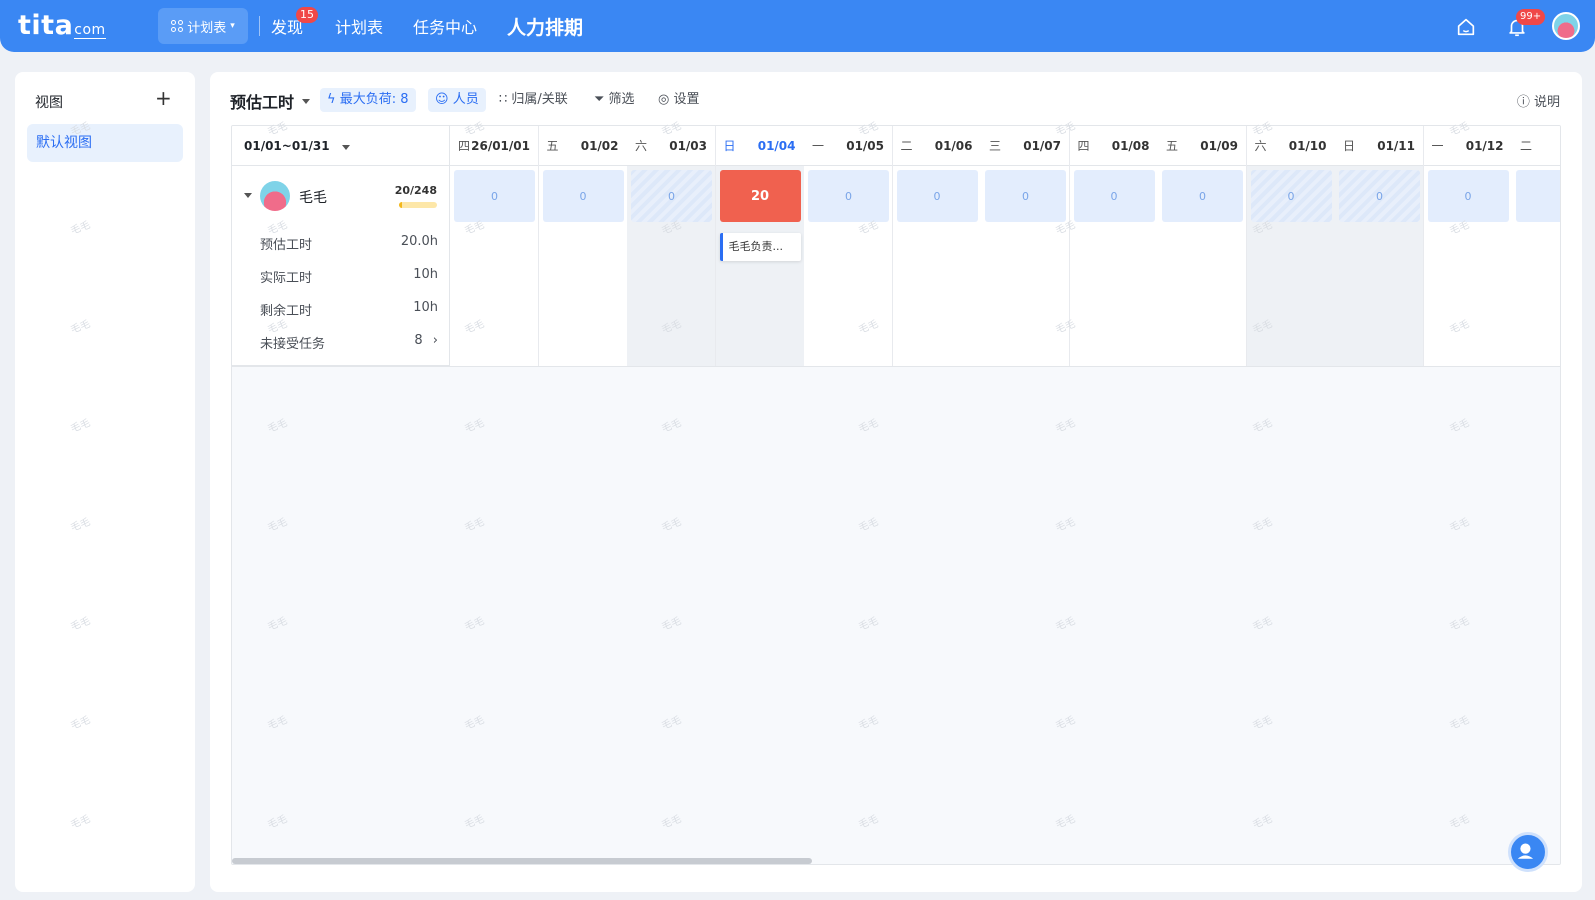 This screenshot has height=900, width=1595. What do you see at coordinates (177, 26) in the screenshot?
I see `apps-grid-icon` at bounding box center [177, 26].